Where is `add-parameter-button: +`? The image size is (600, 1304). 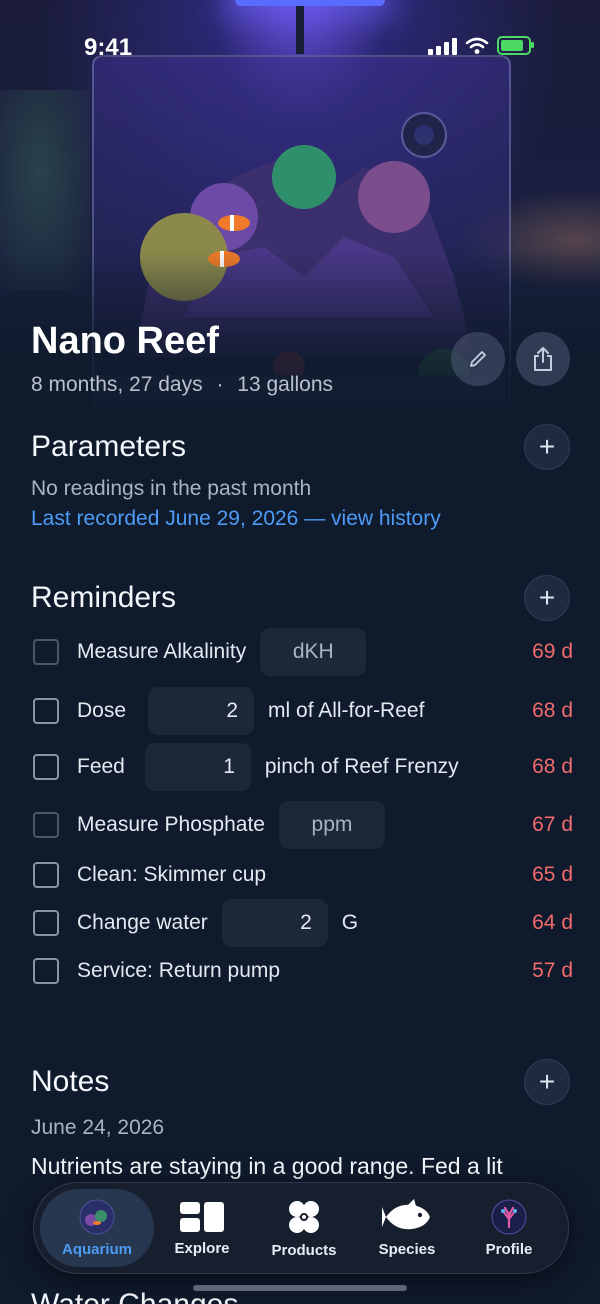
add-parameter-button: + is located at coordinates (547, 447).